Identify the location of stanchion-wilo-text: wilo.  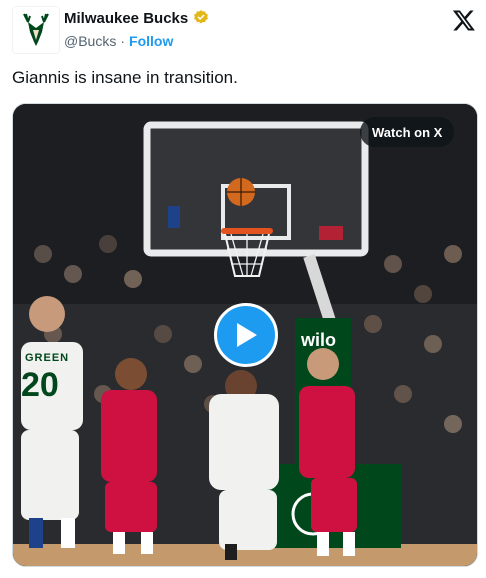
(318, 340).